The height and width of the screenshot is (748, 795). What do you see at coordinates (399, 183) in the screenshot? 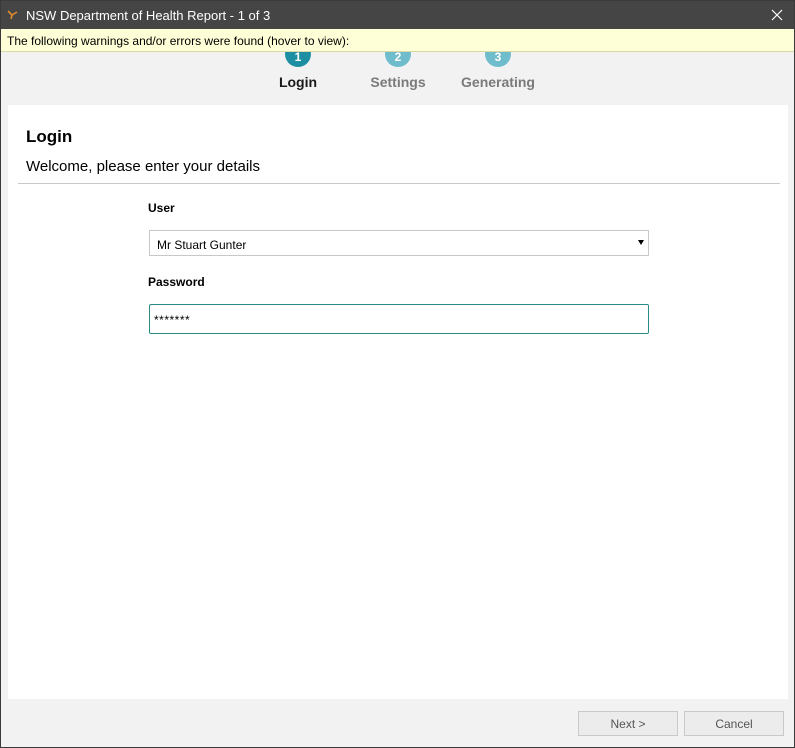
I see `header-divider` at bounding box center [399, 183].